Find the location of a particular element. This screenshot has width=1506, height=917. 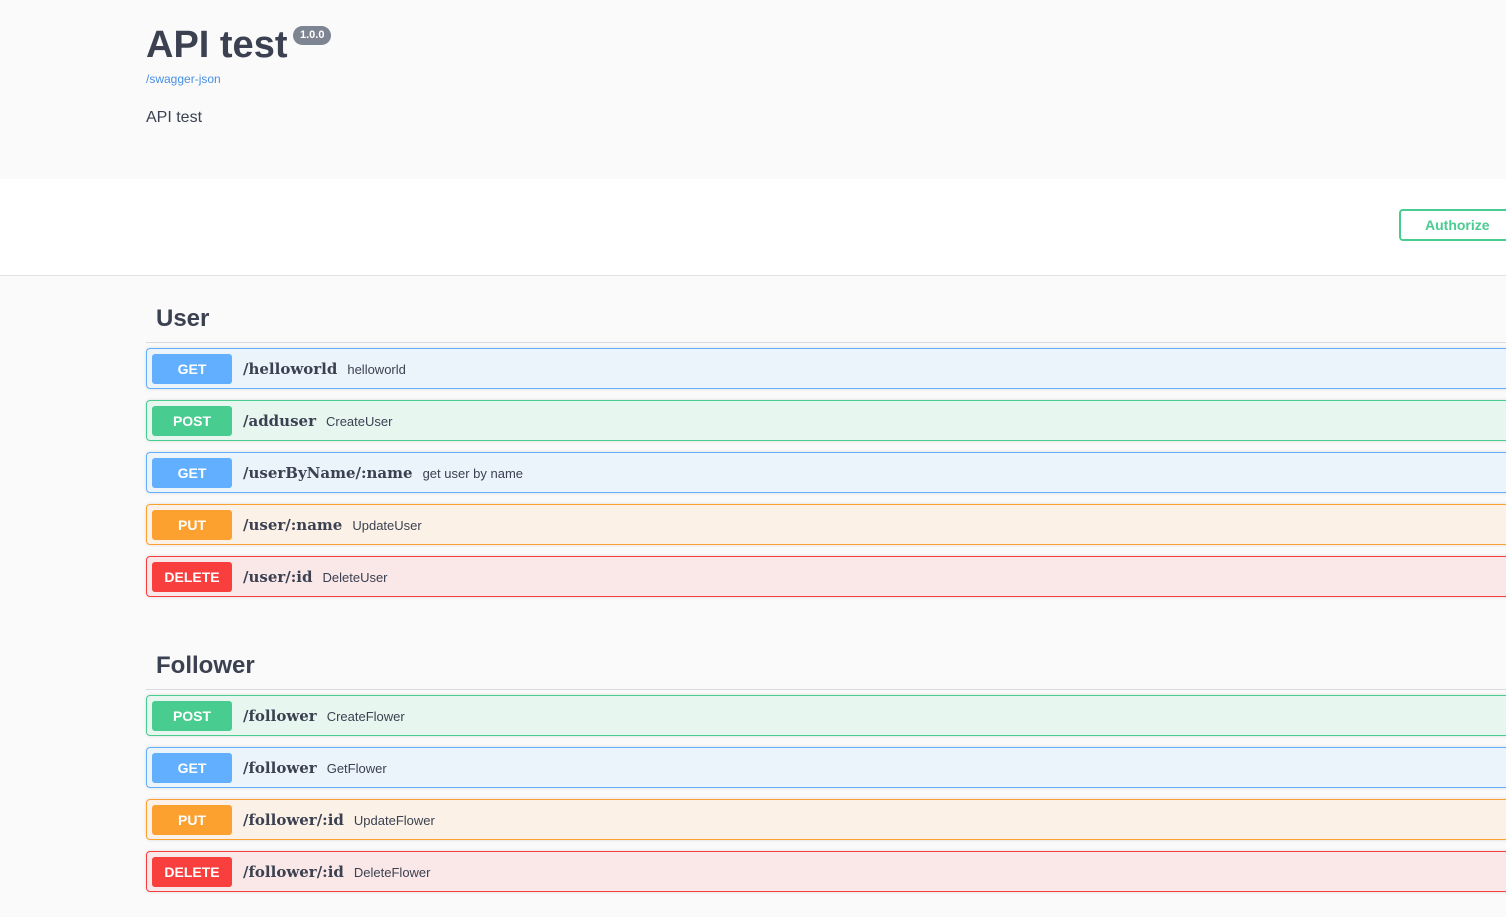

version-badge: 1.0.0 is located at coordinates (312, 35).